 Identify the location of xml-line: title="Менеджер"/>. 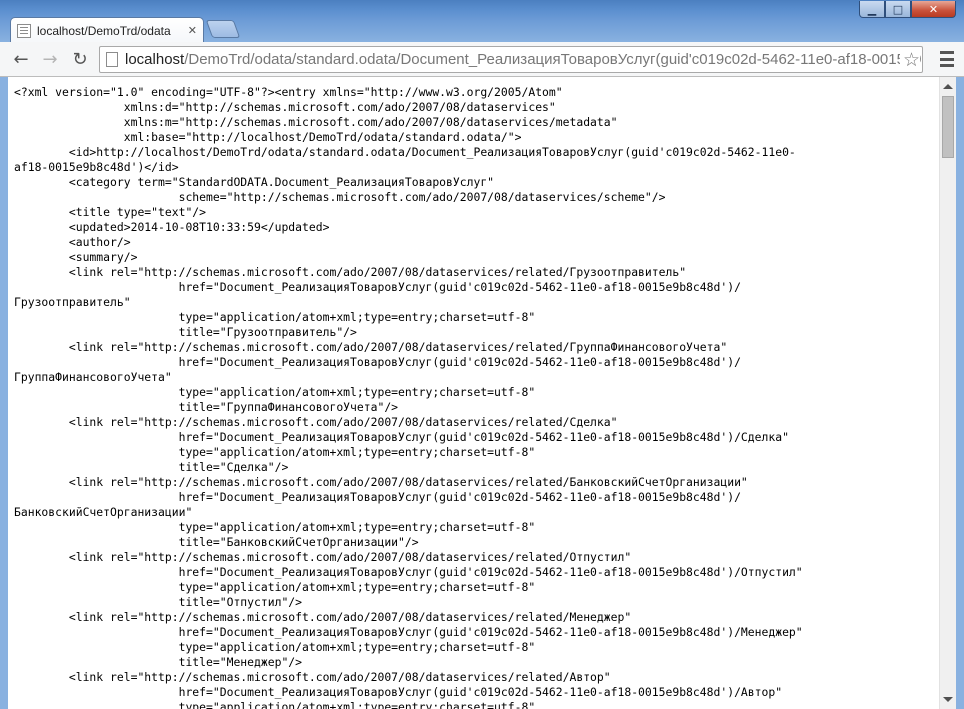
(240, 662).